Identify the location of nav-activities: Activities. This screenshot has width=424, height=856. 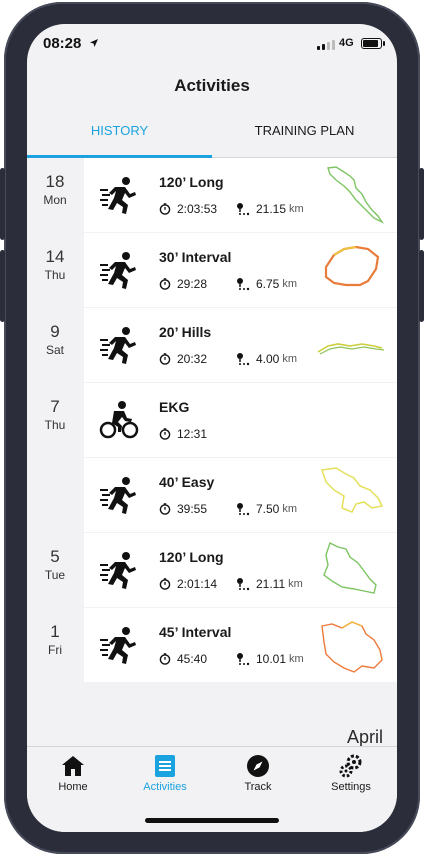
(165, 773).